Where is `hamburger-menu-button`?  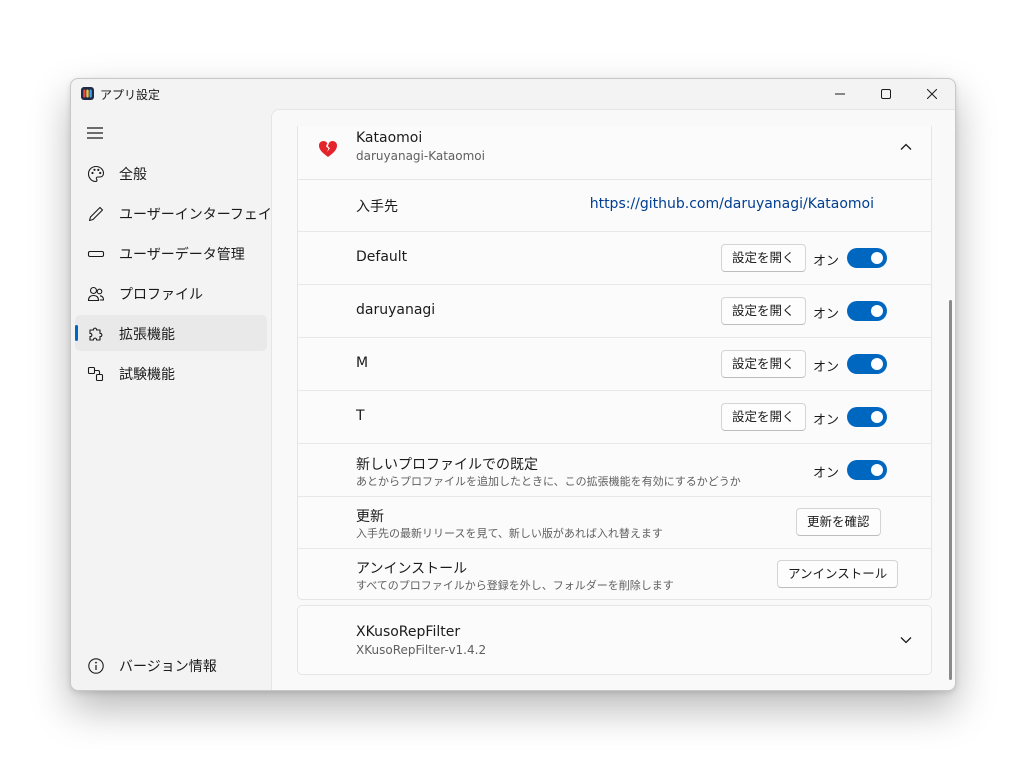 hamburger-menu-button is located at coordinates (95, 133).